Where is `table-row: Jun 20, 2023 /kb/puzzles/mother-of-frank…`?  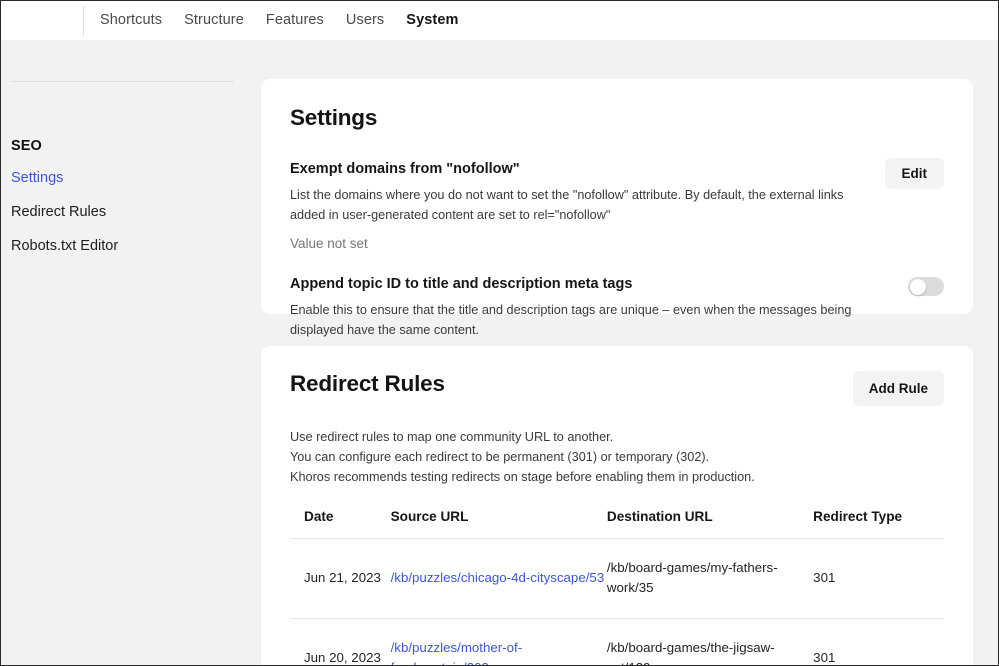 table-row: Jun 20, 2023 /kb/puzzles/mother-of-frank… is located at coordinates (617, 641).